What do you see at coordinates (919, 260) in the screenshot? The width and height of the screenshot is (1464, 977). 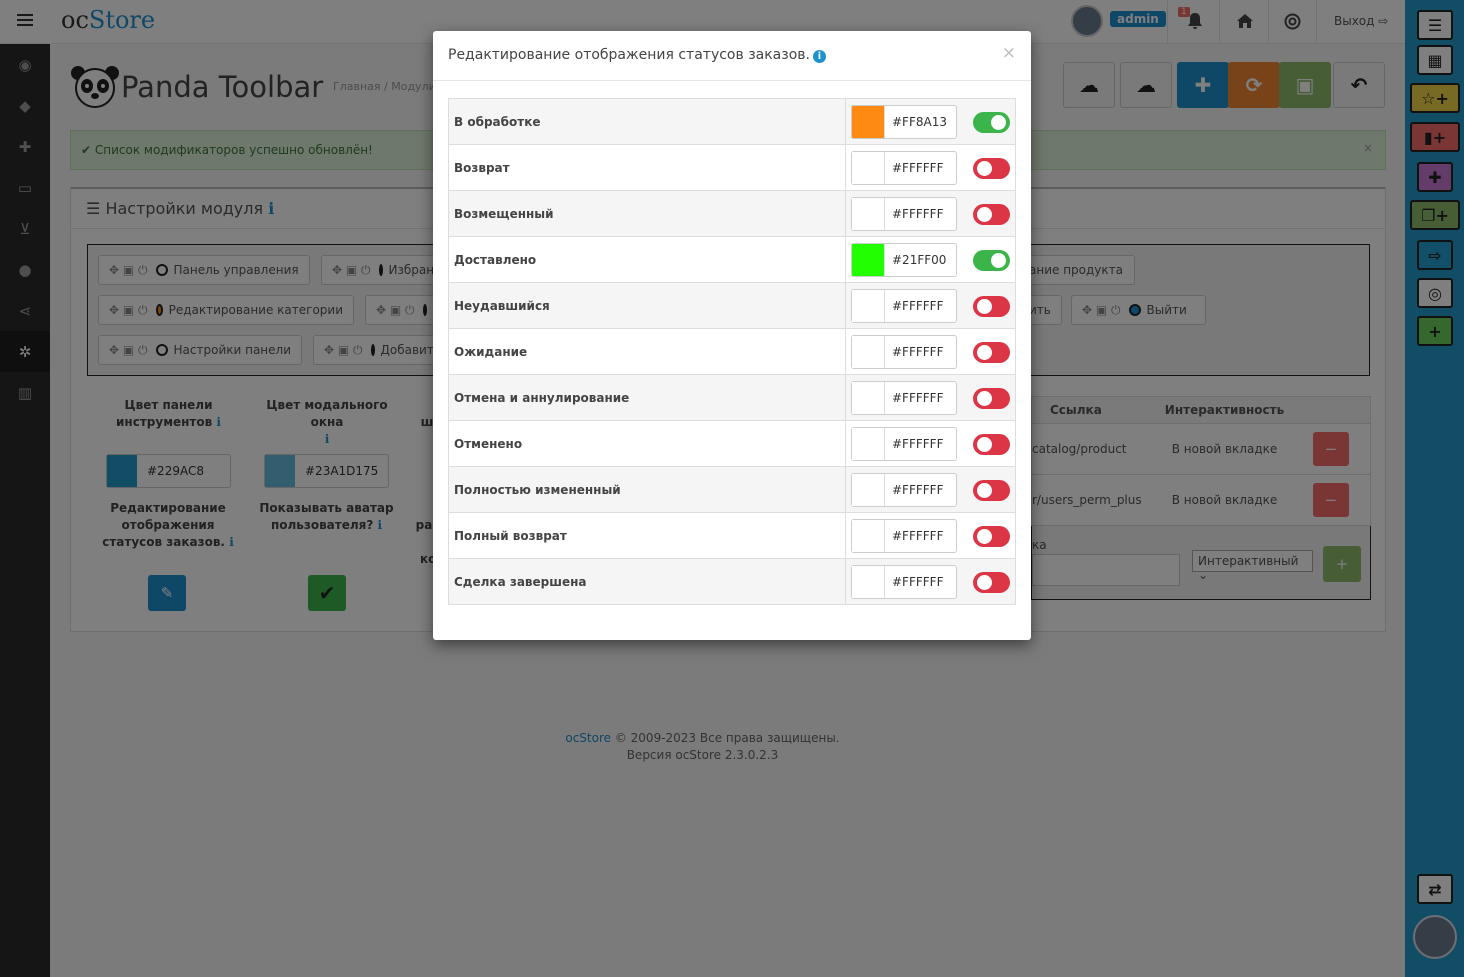 I see `color-hex: #21FF00` at bounding box center [919, 260].